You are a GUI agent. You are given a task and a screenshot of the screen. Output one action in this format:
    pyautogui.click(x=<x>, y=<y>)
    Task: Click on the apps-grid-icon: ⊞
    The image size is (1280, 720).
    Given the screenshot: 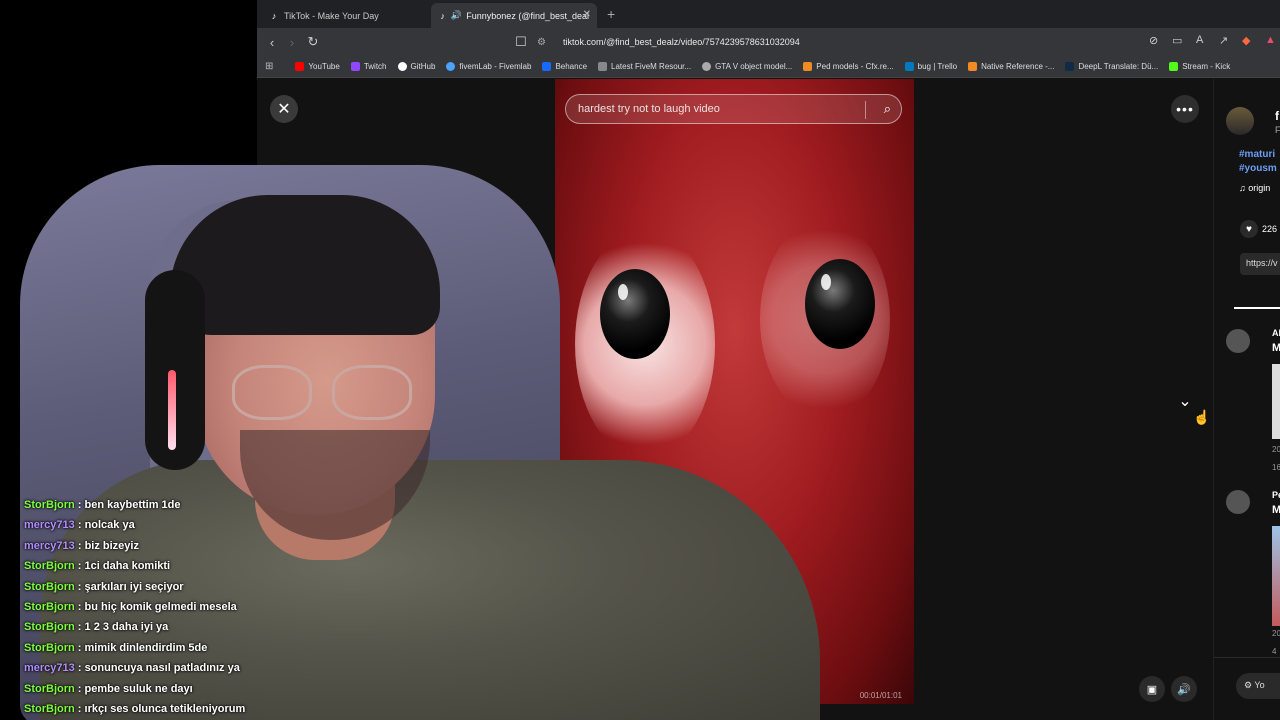 What is the action you would take?
    pyautogui.click(x=269, y=66)
    